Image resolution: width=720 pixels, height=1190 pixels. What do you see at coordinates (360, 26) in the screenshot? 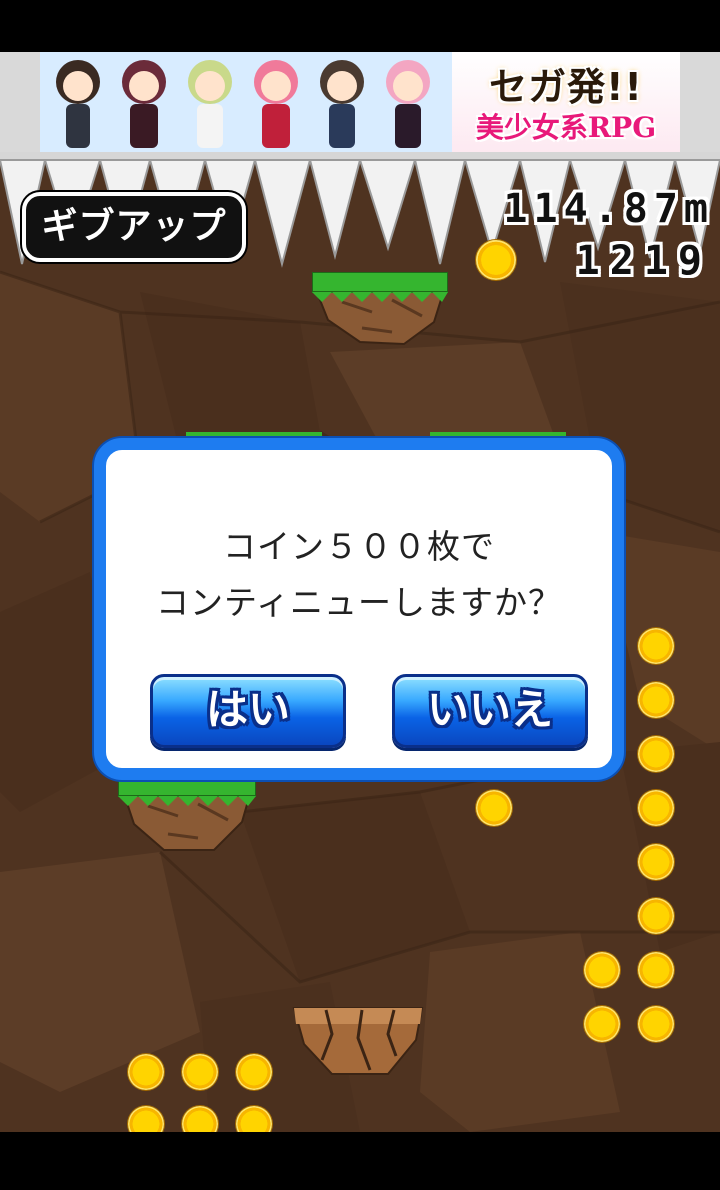
I see `status-bar` at bounding box center [360, 26].